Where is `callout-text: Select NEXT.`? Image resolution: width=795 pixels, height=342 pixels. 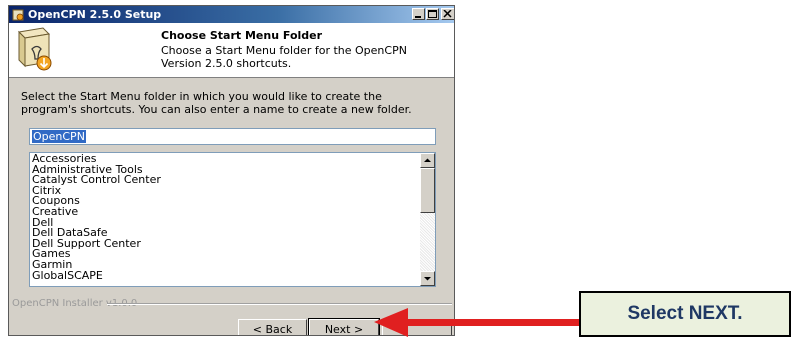 callout-text: Select NEXT. is located at coordinates (685, 313).